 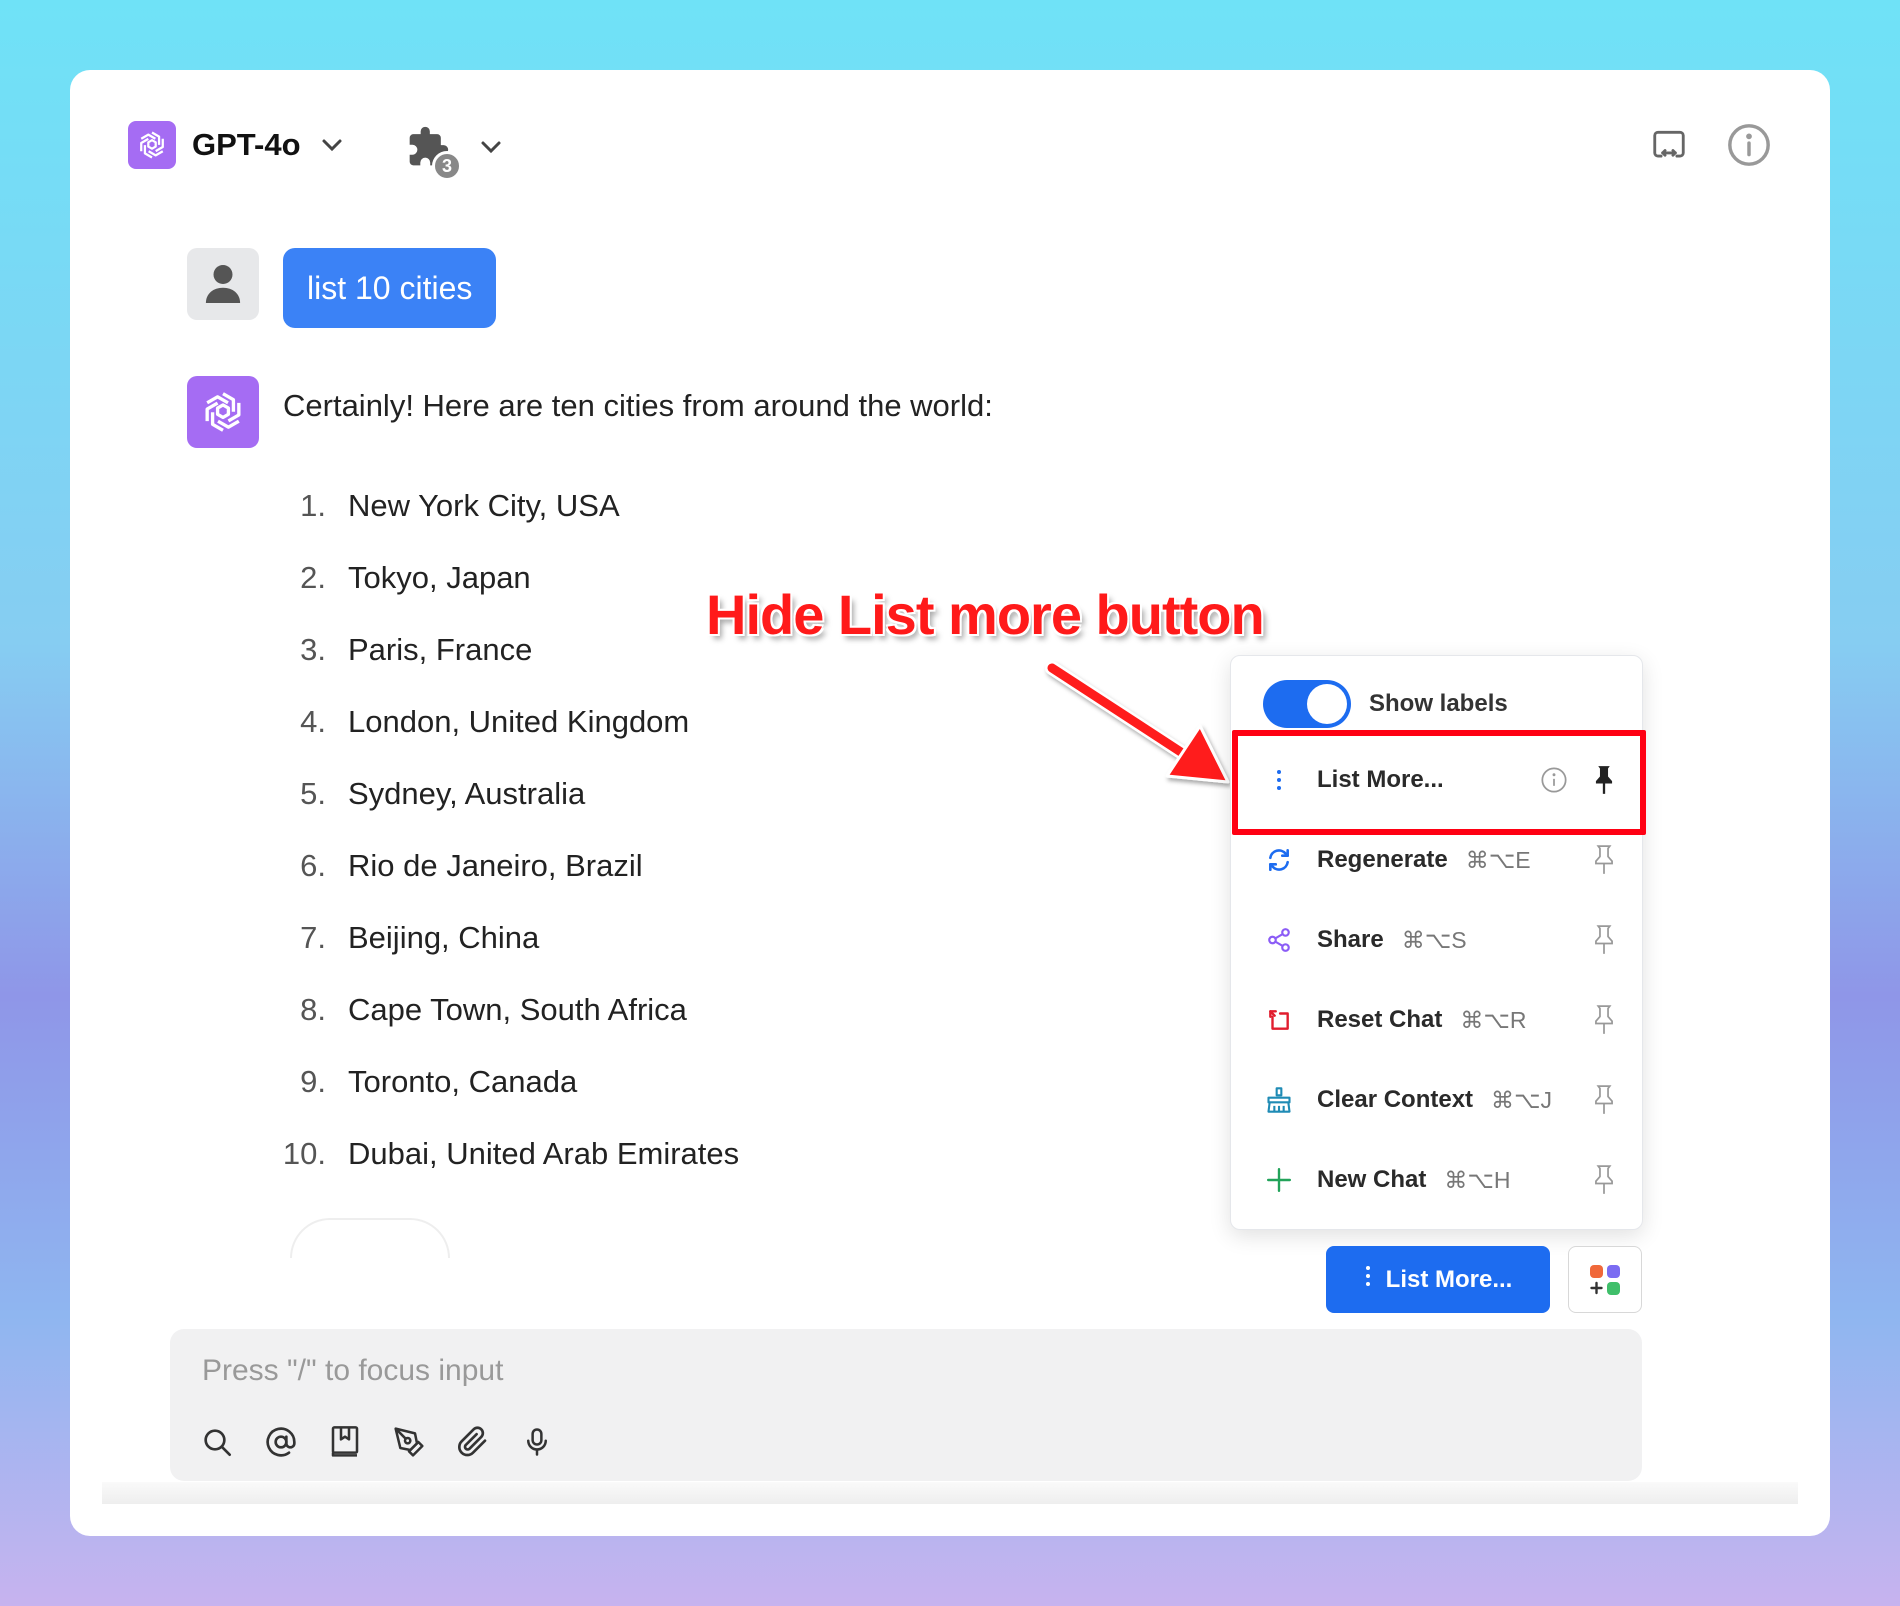 I want to click on plugins-selector: 3, so click(x=454, y=151).